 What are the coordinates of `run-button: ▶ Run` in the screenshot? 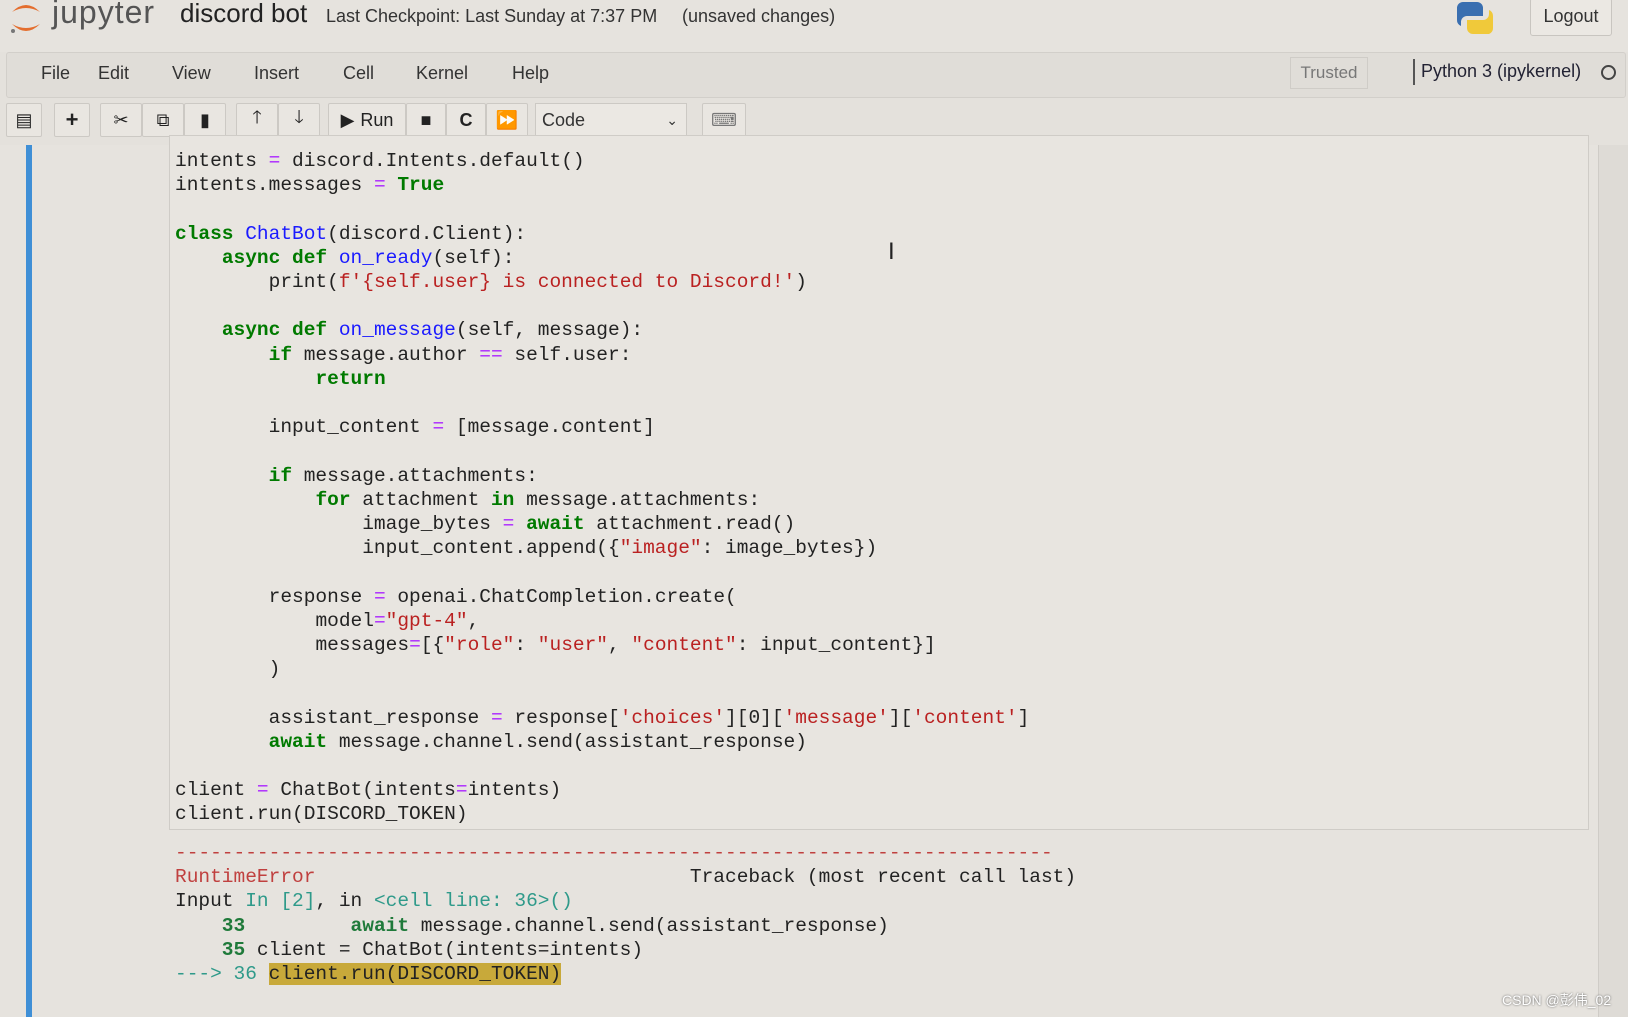 It's located at (367, 120).